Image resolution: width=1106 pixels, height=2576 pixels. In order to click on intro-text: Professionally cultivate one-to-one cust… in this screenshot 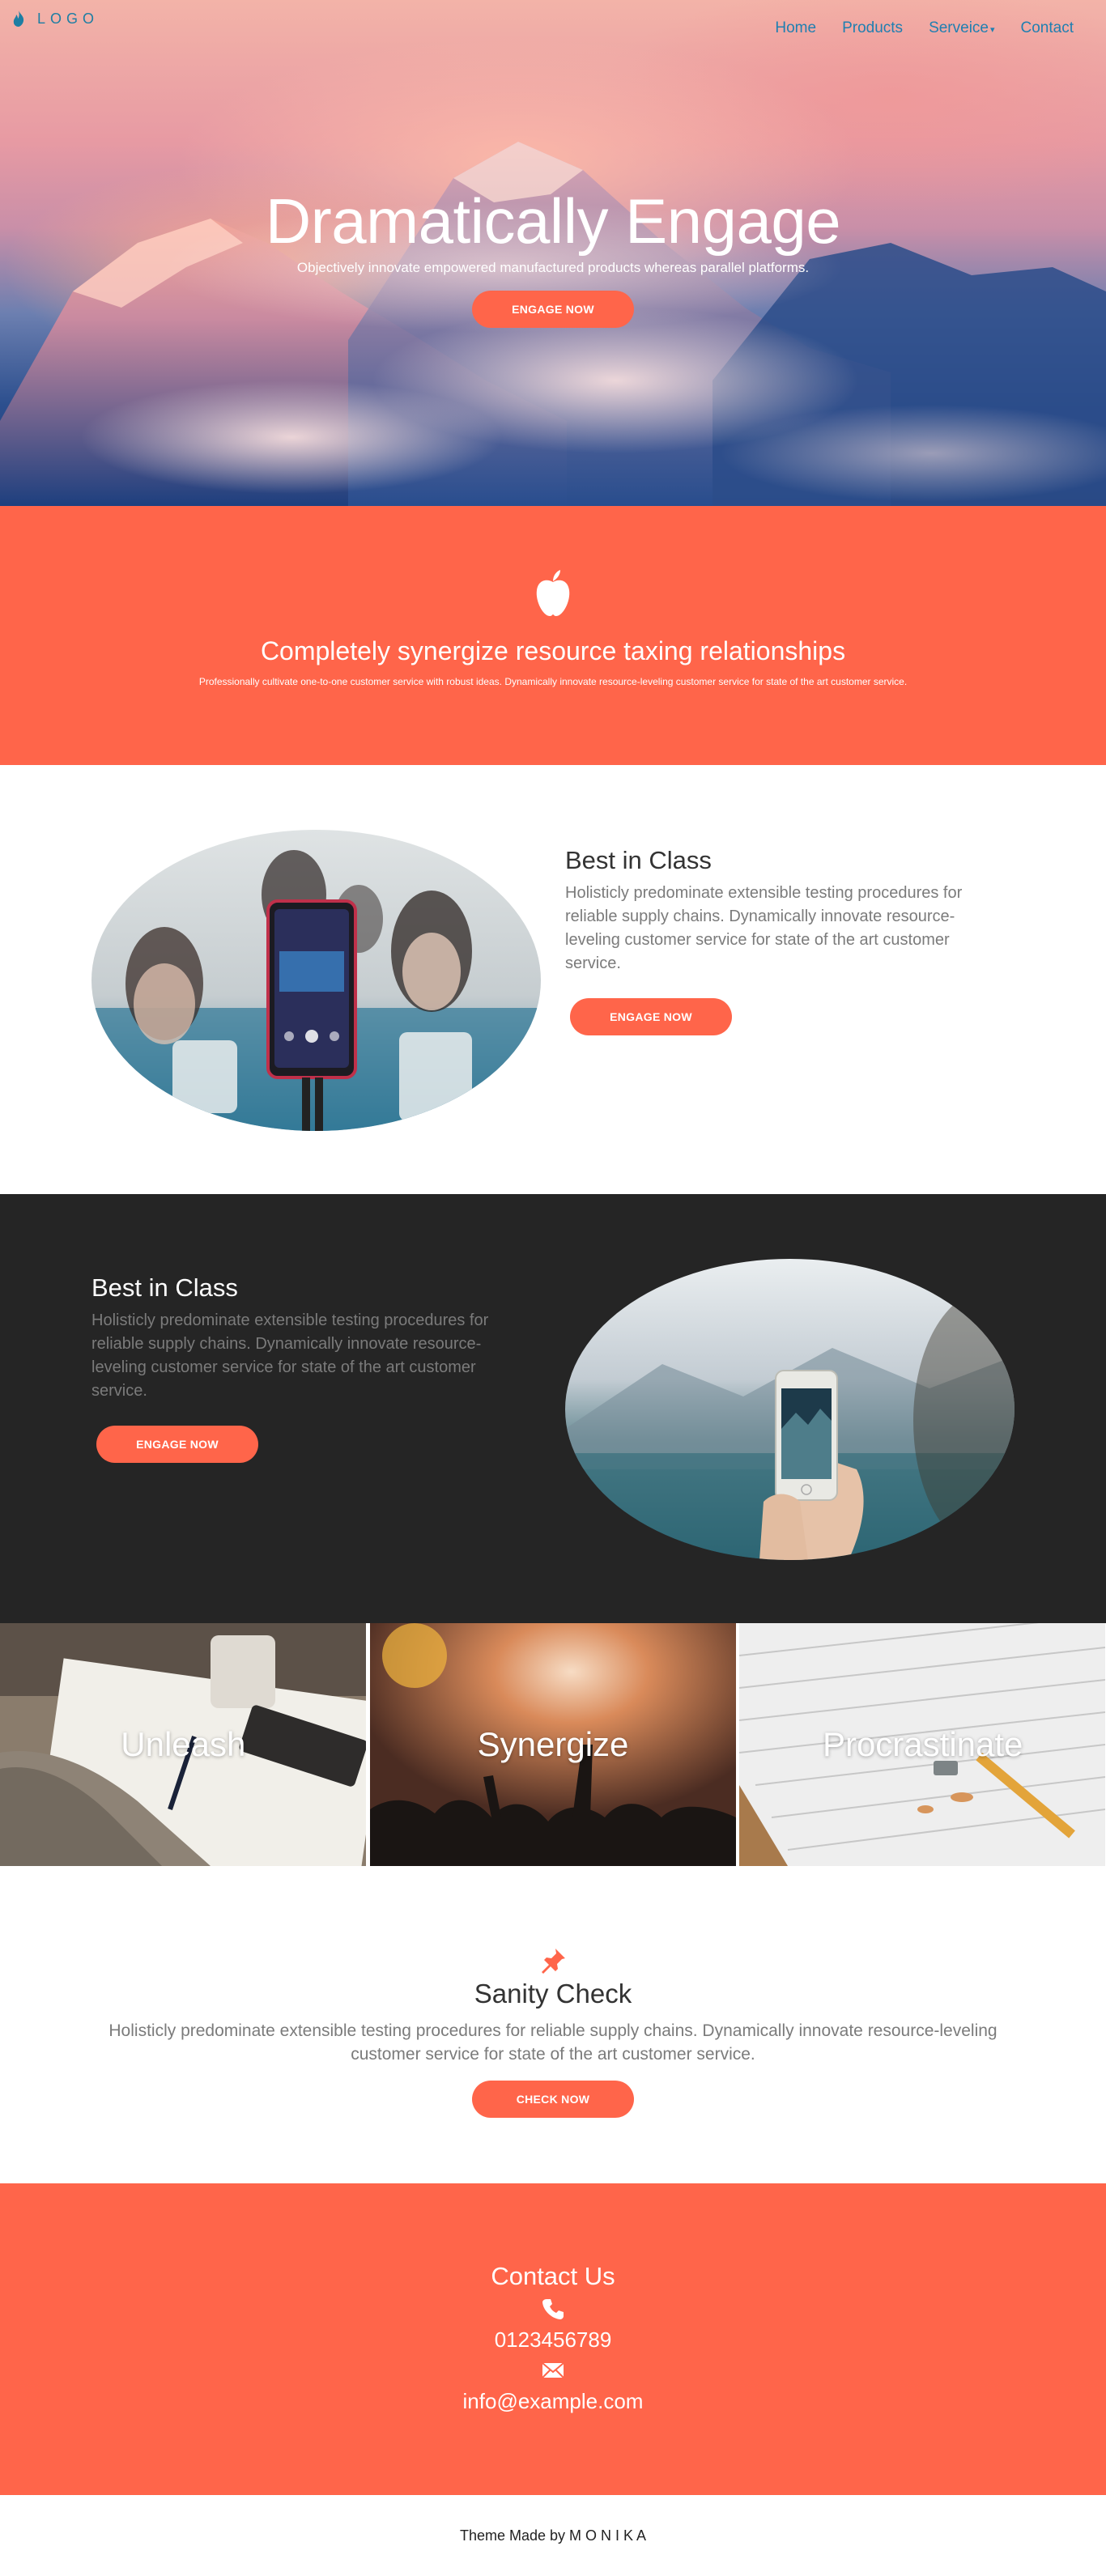, I will do `click(553, 682)`.